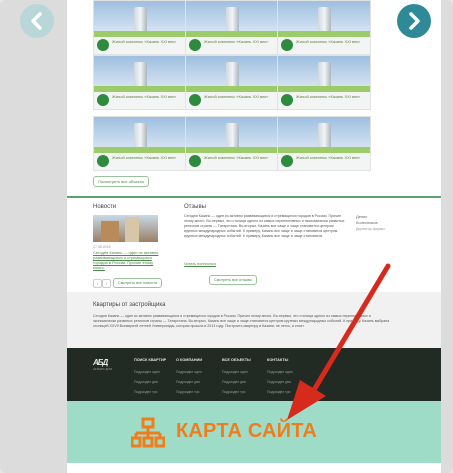 This screenshot has height=473, width=453. Describe the element at coordinates (105, 207) in the screenshot. I see `news-title: Новости` at that location.